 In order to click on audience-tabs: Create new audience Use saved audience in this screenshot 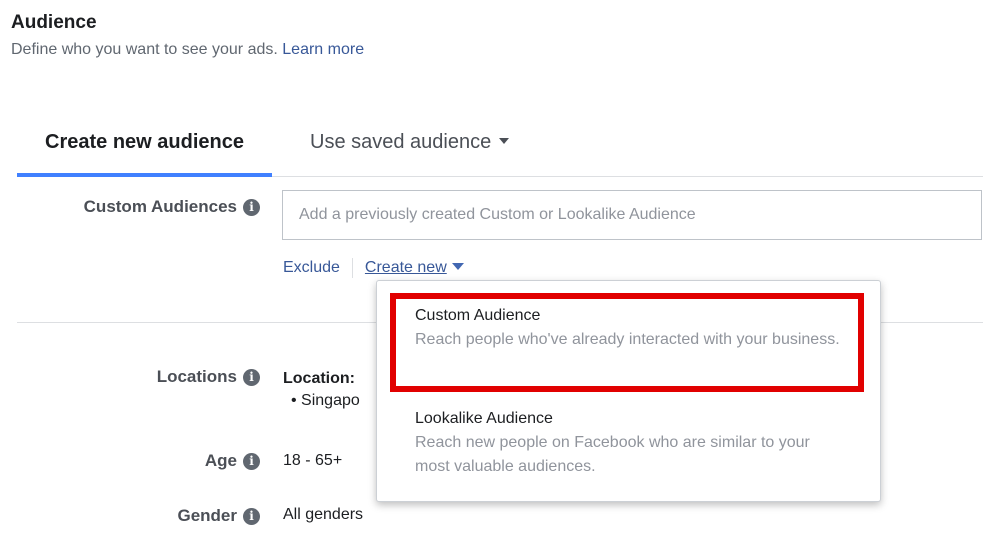, I will do `click(500, 144)`.